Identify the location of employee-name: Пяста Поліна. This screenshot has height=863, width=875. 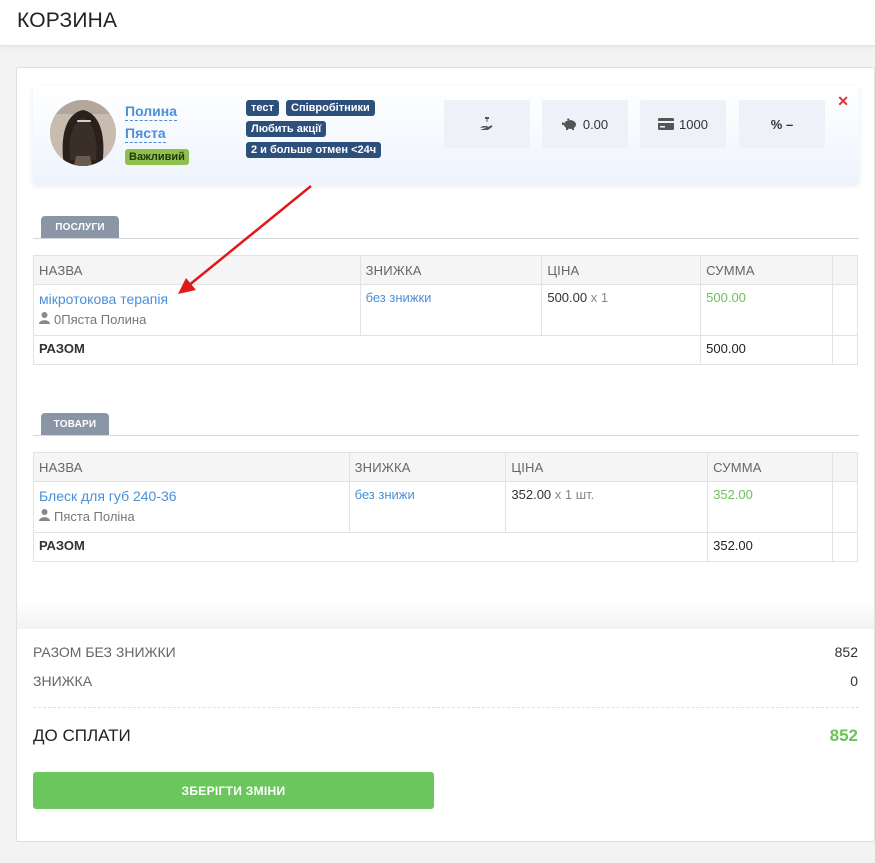
(94, 516).